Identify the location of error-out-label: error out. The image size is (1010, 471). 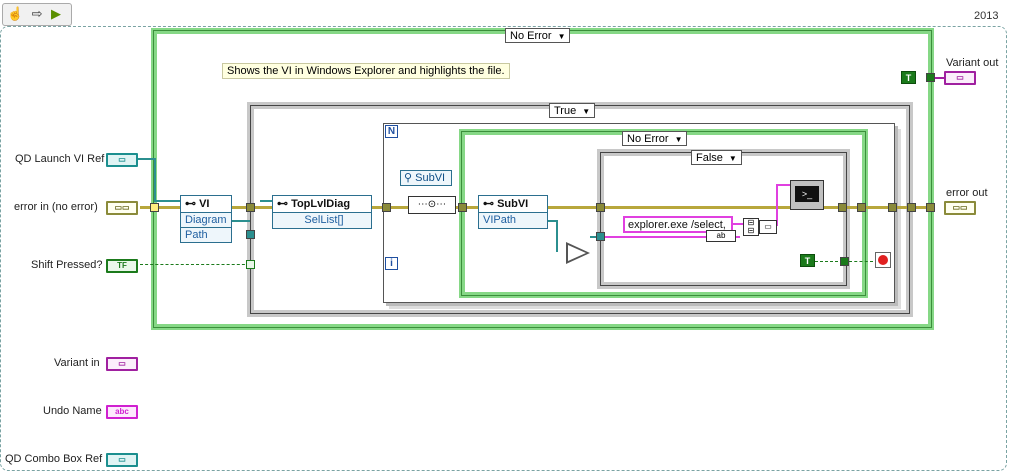
(967, 193).